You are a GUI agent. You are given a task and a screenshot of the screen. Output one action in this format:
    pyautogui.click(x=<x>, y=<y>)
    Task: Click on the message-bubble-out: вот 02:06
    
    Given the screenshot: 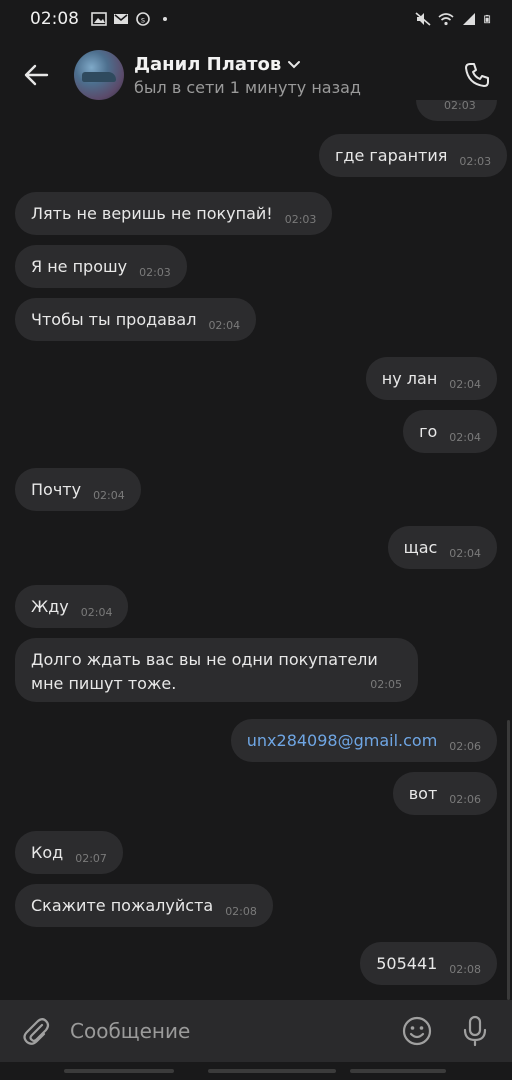 What is the action you would take?
    pyautogui.click(x=444, y=793)
    